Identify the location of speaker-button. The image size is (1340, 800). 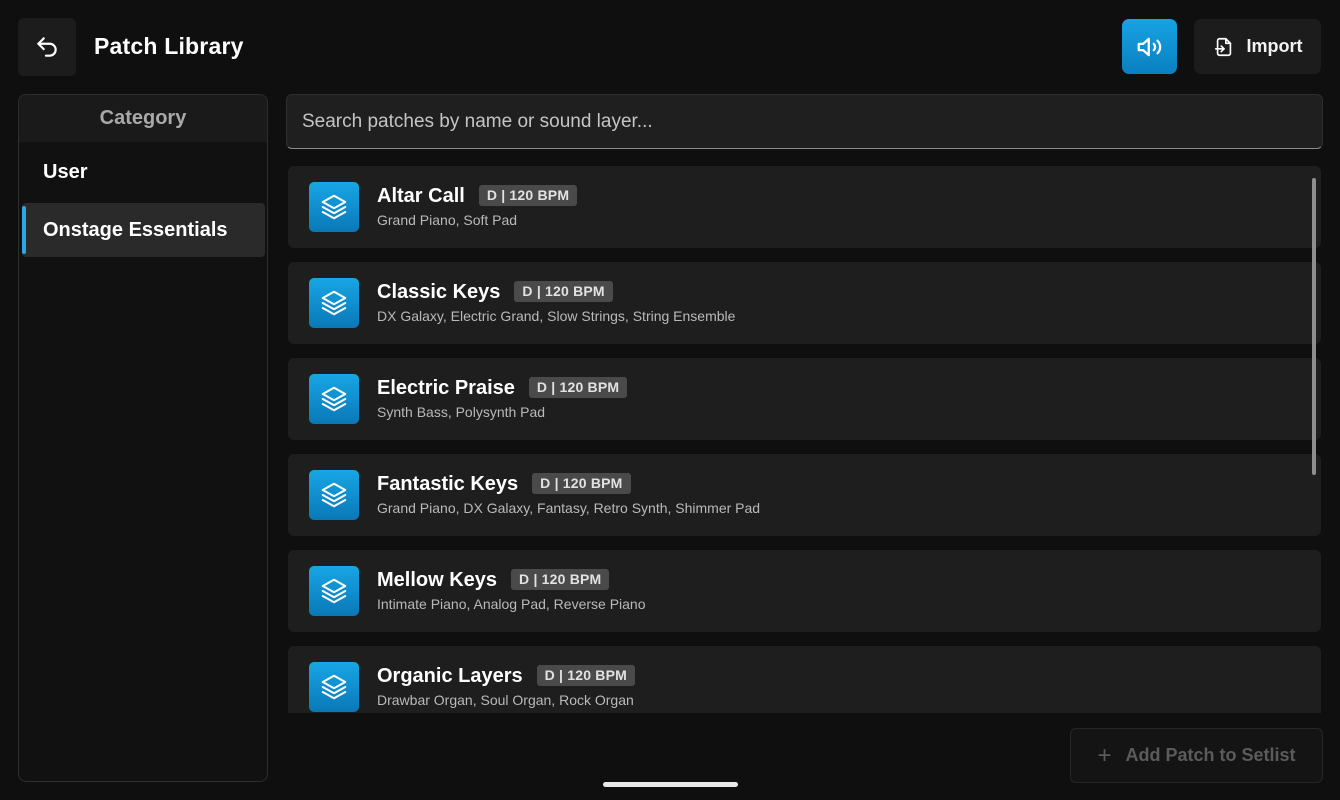
(1149, 46).